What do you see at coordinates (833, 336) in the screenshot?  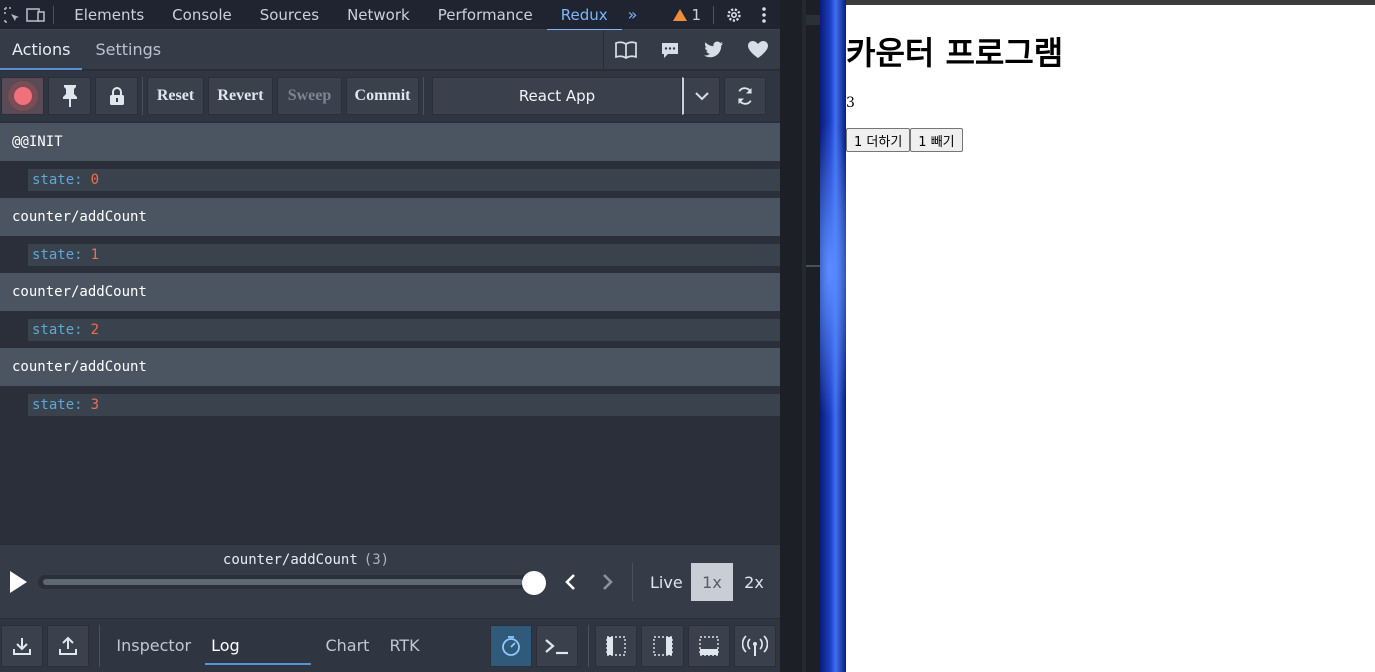 I see `desktop-wallpaper` at bounding box center [833, 336].